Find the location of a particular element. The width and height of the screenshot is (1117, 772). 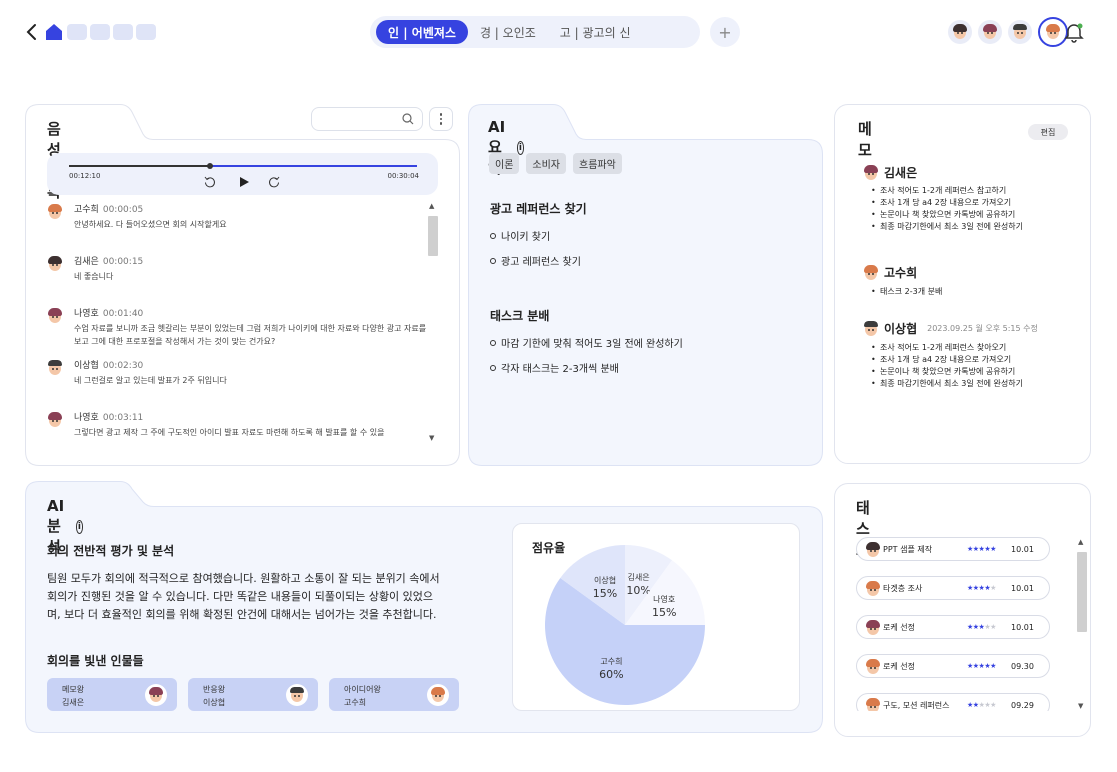

award-card: 아이디어왕 고수희 is located at coordinates (394, 694).